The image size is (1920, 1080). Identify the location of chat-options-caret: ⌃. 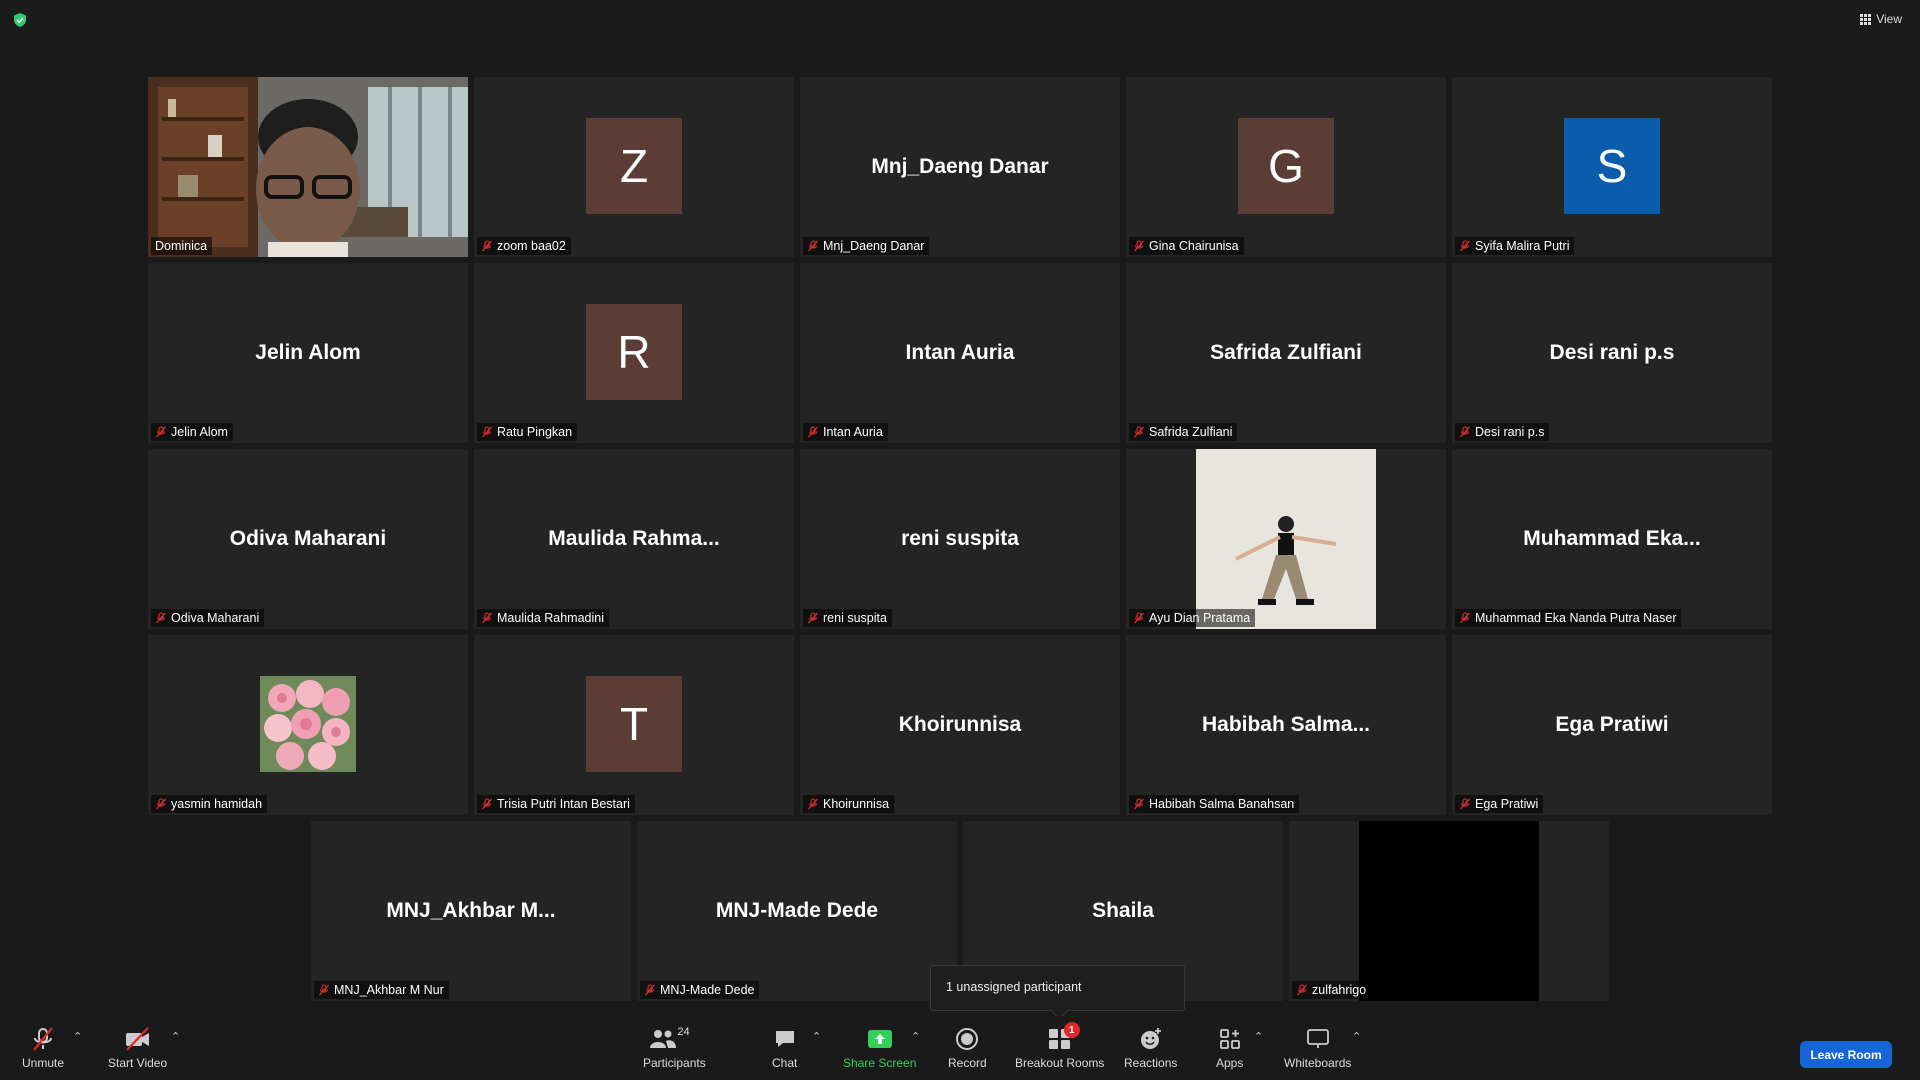
(817, 1036).